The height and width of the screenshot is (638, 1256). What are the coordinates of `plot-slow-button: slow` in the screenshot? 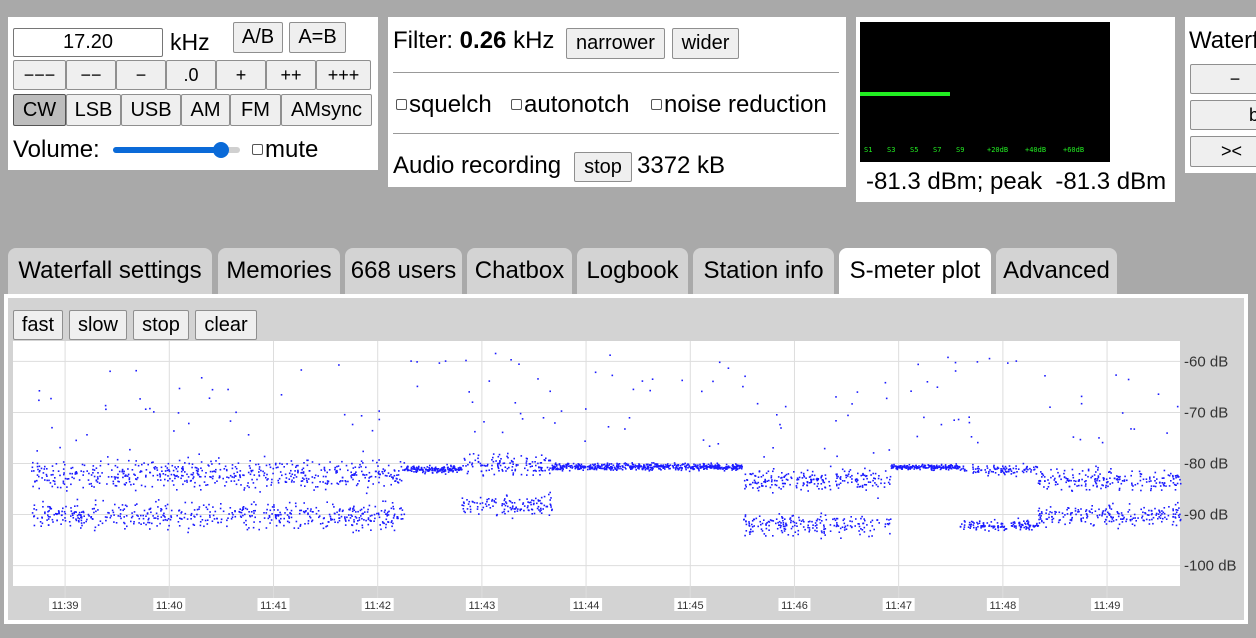 It's located at (98, 325).